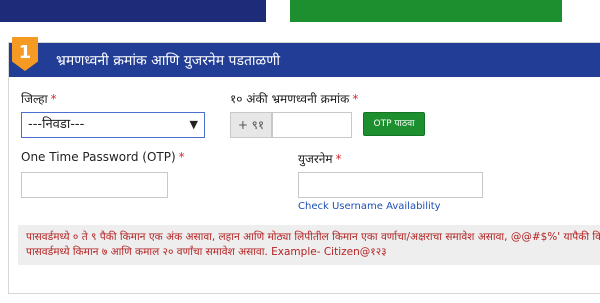 Image resolution: width=600 pixels, height=303 pixels. I want to click on step-badge: 1, so click(25, 54).